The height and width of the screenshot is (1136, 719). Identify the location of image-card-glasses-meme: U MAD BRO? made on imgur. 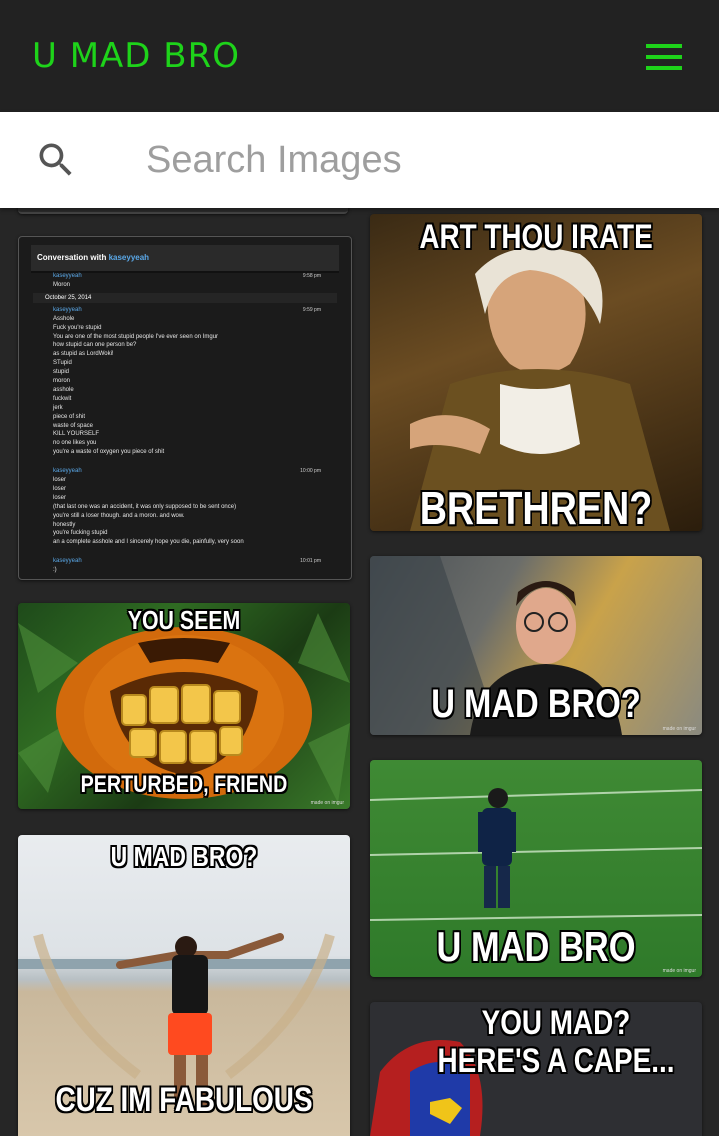
(536, 645).